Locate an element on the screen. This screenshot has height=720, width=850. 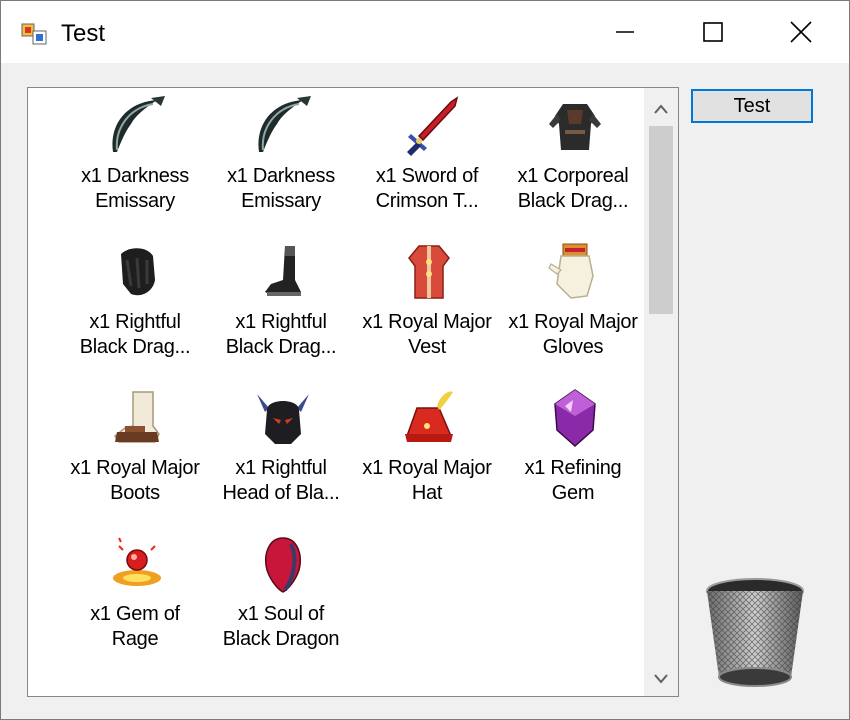
vest-icon is located at coordinates (429, 272).